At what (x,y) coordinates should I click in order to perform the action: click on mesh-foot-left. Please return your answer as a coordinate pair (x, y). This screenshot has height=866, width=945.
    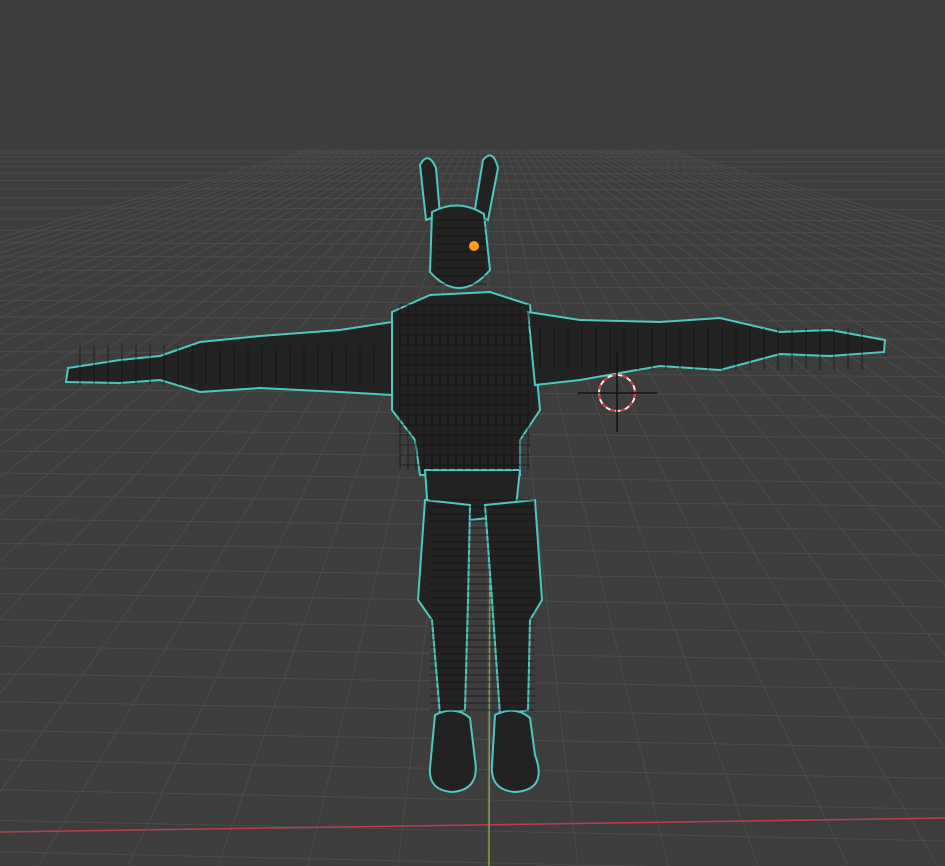
    Looking at the image, I should click on (452, 751).